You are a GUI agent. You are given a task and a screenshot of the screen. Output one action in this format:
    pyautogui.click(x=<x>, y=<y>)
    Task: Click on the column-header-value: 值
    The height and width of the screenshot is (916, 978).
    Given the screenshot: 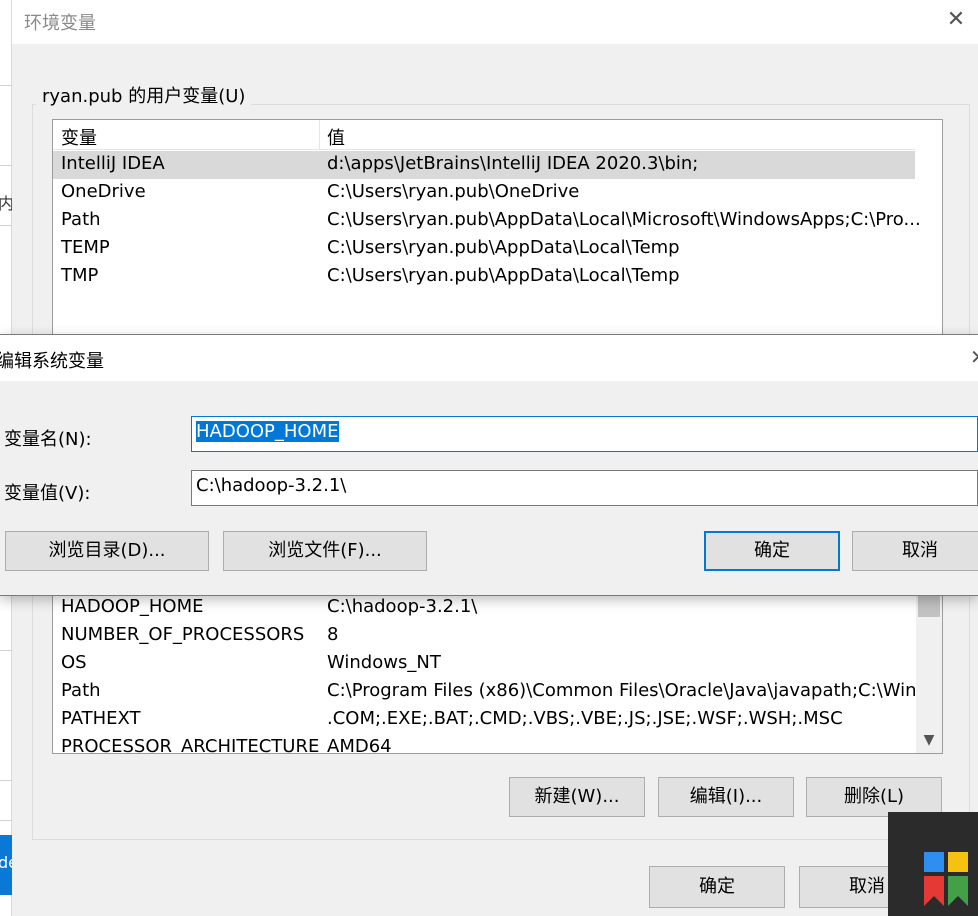 What is the action you would take?
    pyautogui.click(x=336, y=137)
    